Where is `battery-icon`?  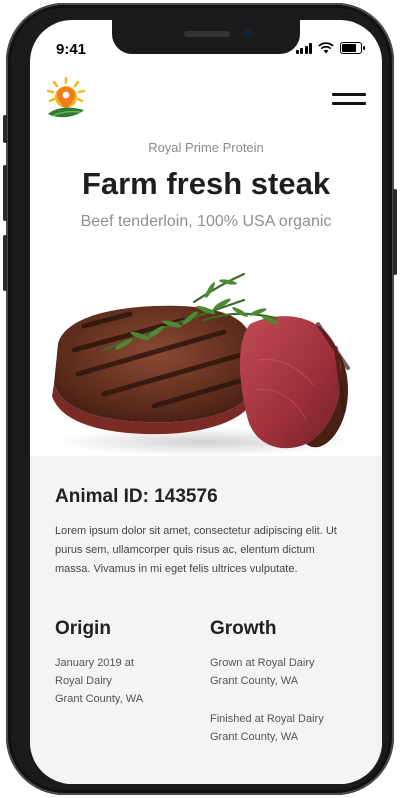 battery-icon is located at coordinates (352, 48).